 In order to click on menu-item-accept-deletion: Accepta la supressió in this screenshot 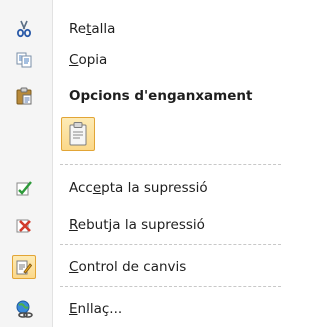, I will do `click(140, 188)`.